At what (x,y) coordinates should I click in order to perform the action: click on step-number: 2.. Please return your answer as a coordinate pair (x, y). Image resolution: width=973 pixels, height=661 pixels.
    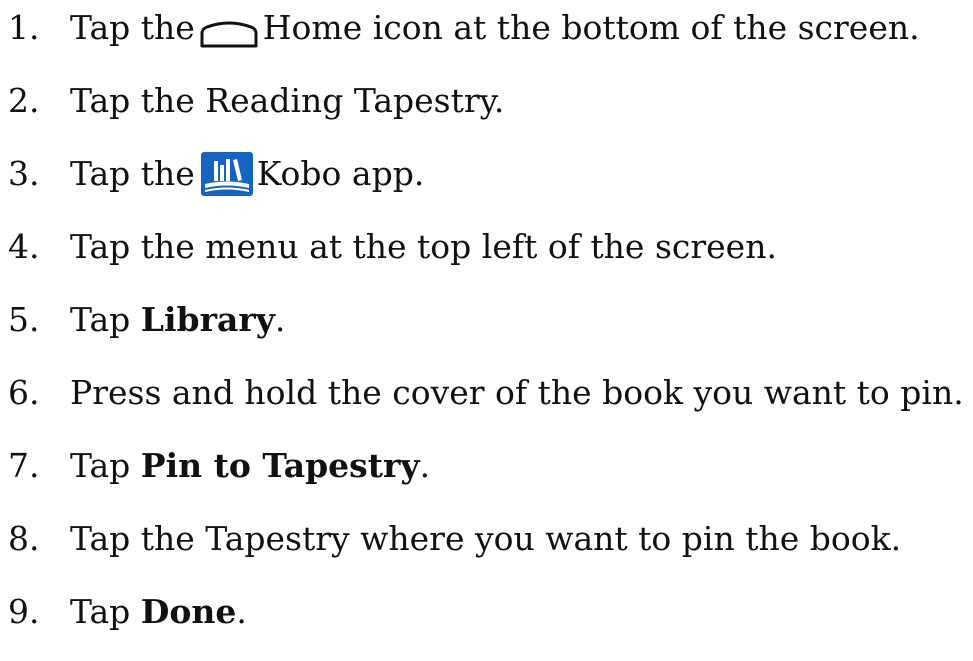
    Looking at the image, I should click on (24, 100).